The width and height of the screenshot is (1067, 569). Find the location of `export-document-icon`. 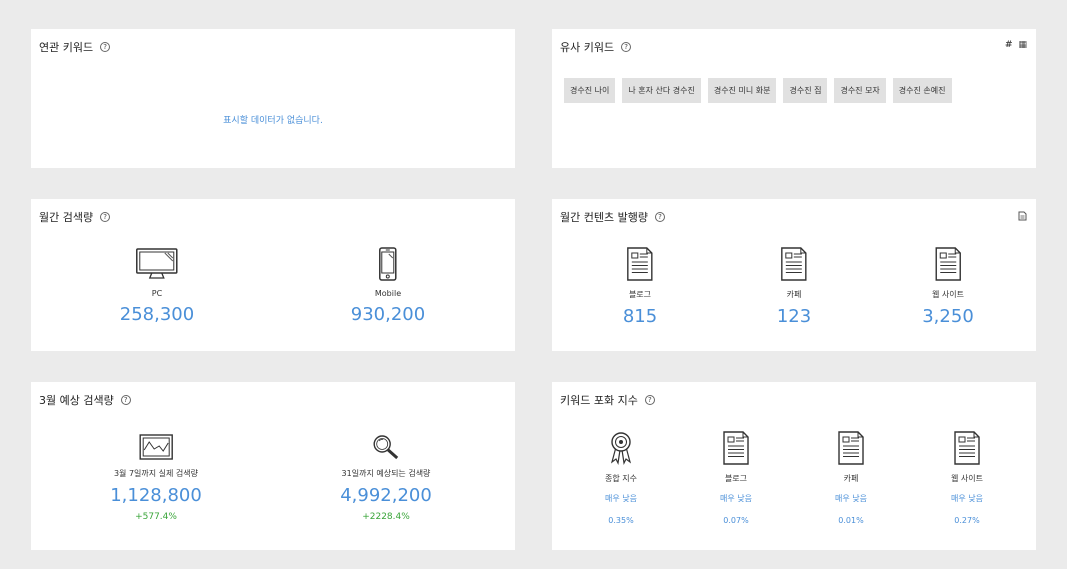

export-document-icon is located at coordinates (1022, 216).